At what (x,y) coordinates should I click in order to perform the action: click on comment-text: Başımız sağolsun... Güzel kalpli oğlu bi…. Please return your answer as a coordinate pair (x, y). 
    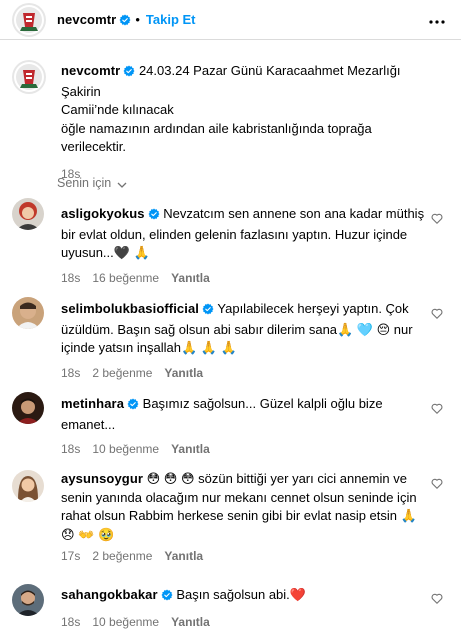
    Looking at the image, I should click on (262, 403).